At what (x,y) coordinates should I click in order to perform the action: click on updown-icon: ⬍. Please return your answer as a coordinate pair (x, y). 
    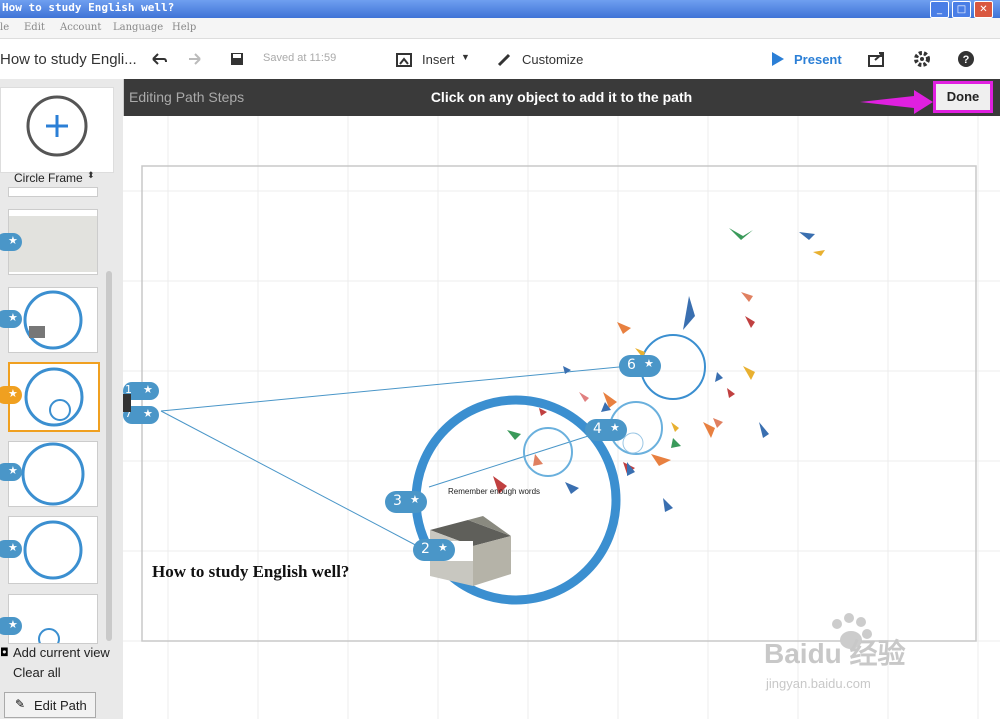
    Looking at the image, I should click on (91, 176).